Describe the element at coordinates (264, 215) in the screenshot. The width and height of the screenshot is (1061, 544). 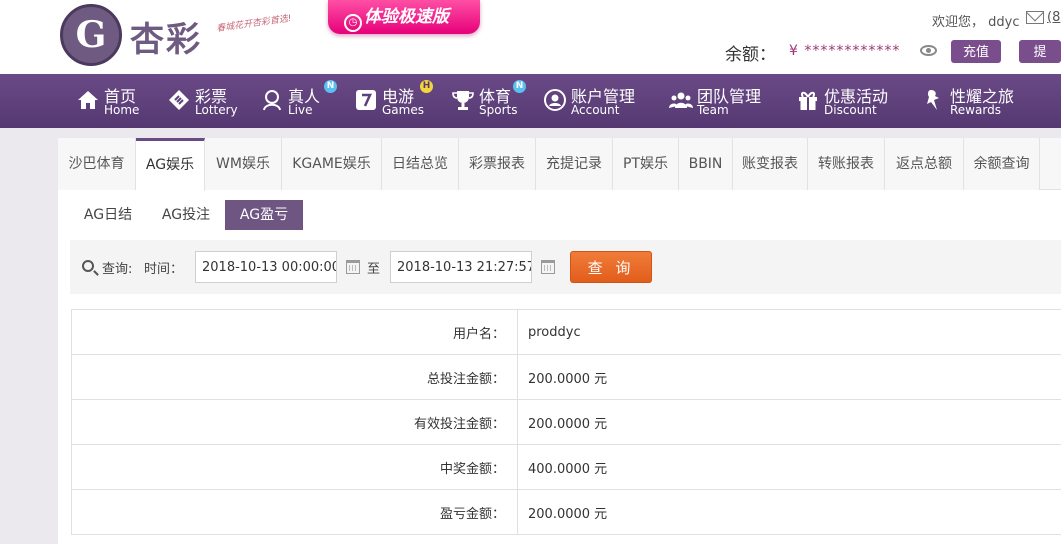
I see `subtab-ag-profit-loss: AG盈亏` at that location.